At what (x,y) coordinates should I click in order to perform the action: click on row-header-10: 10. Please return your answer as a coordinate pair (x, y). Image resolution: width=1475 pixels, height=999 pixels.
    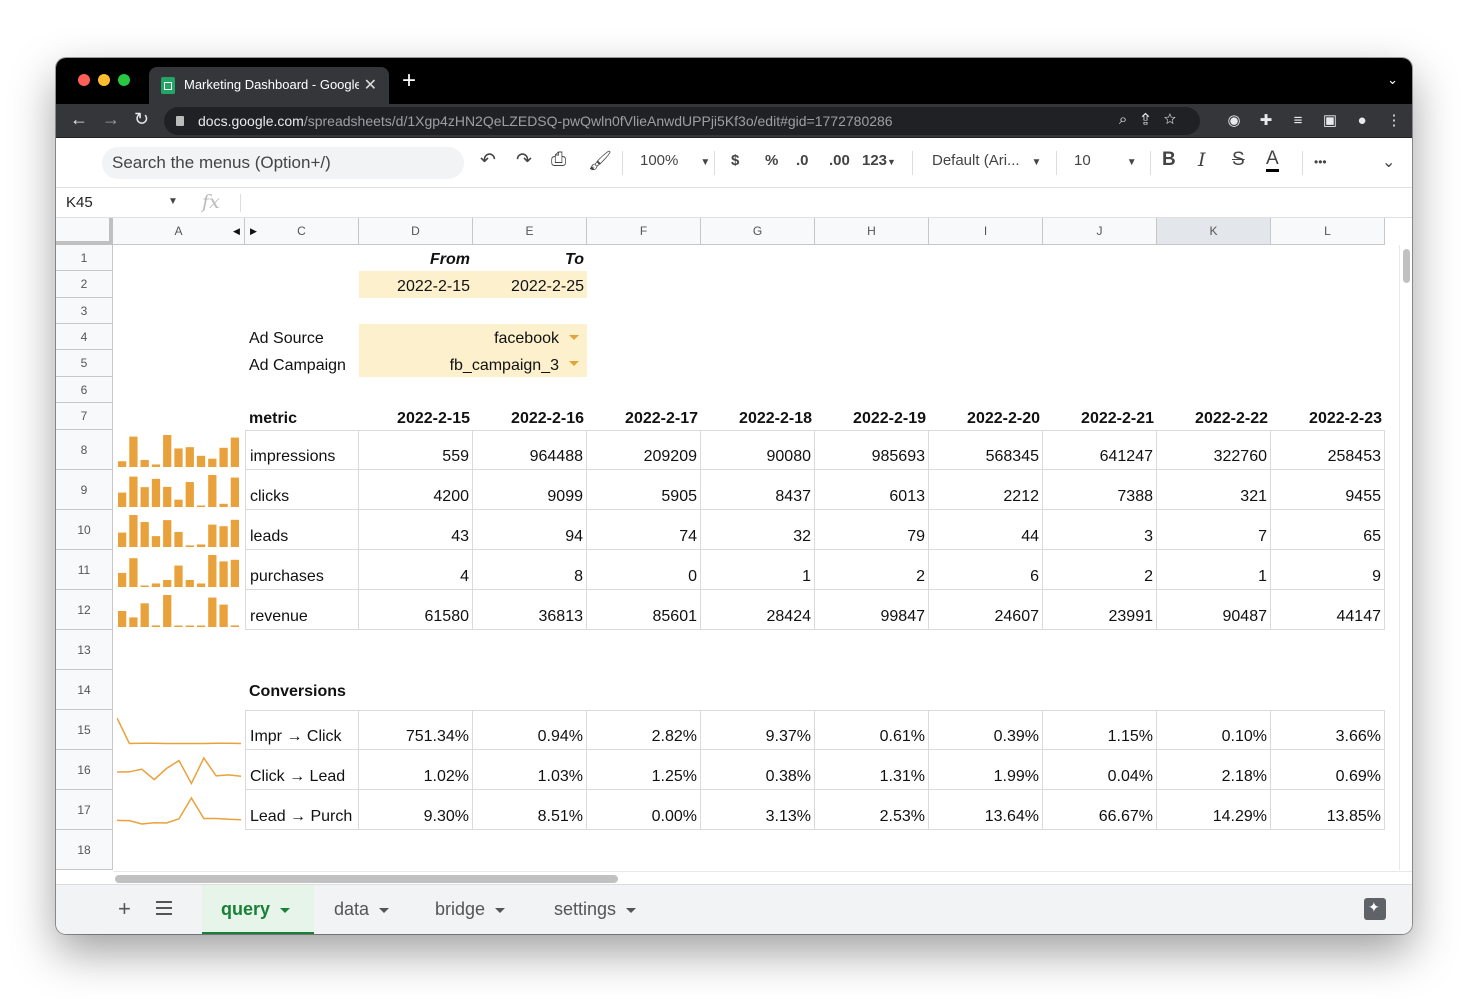
    Looking at the image, I should click on (84, 530).